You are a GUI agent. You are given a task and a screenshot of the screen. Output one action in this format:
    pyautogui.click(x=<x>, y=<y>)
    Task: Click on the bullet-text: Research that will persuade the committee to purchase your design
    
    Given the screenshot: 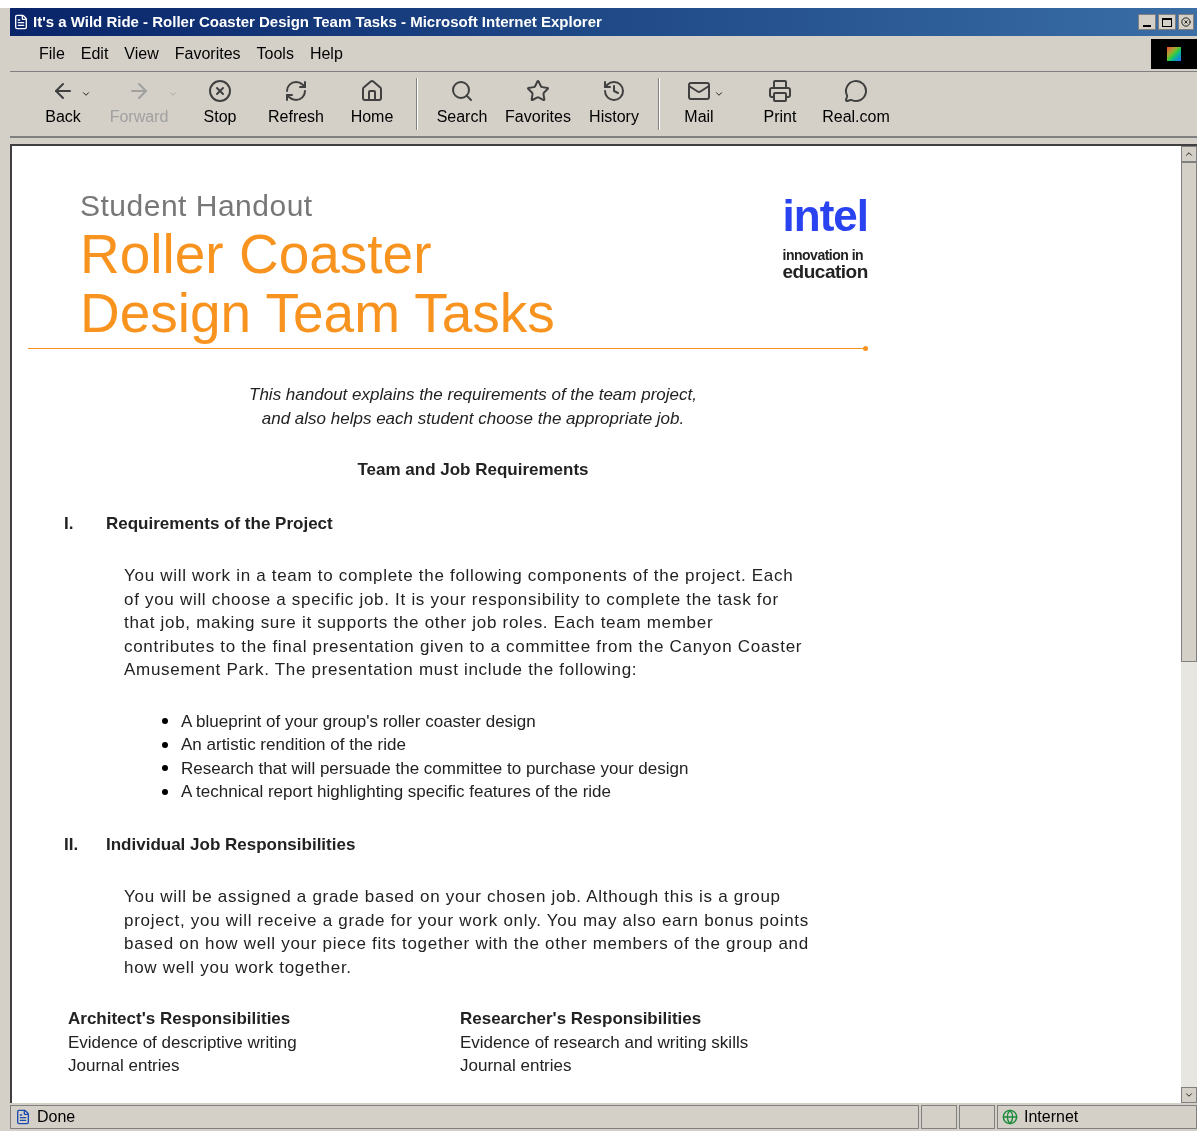 What is the action you would take?
    pyautogui.click(x=435, y=768)
    